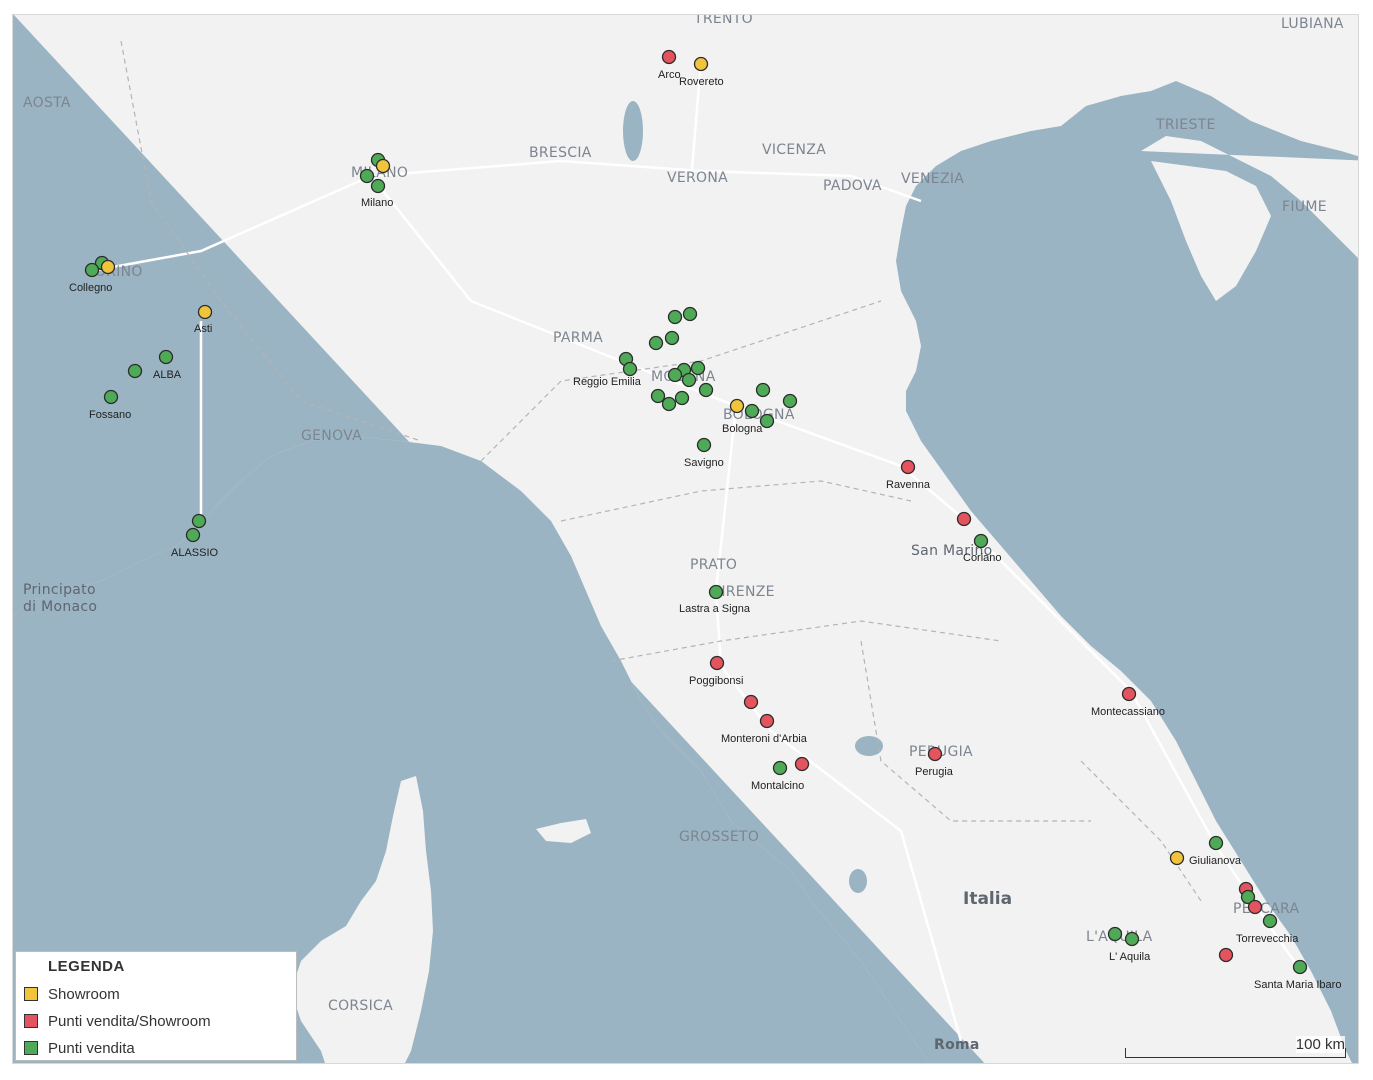  Describe the element at coordinates (934, 772) in the screenshot. I see `city-perugia: Perugia` at that location.